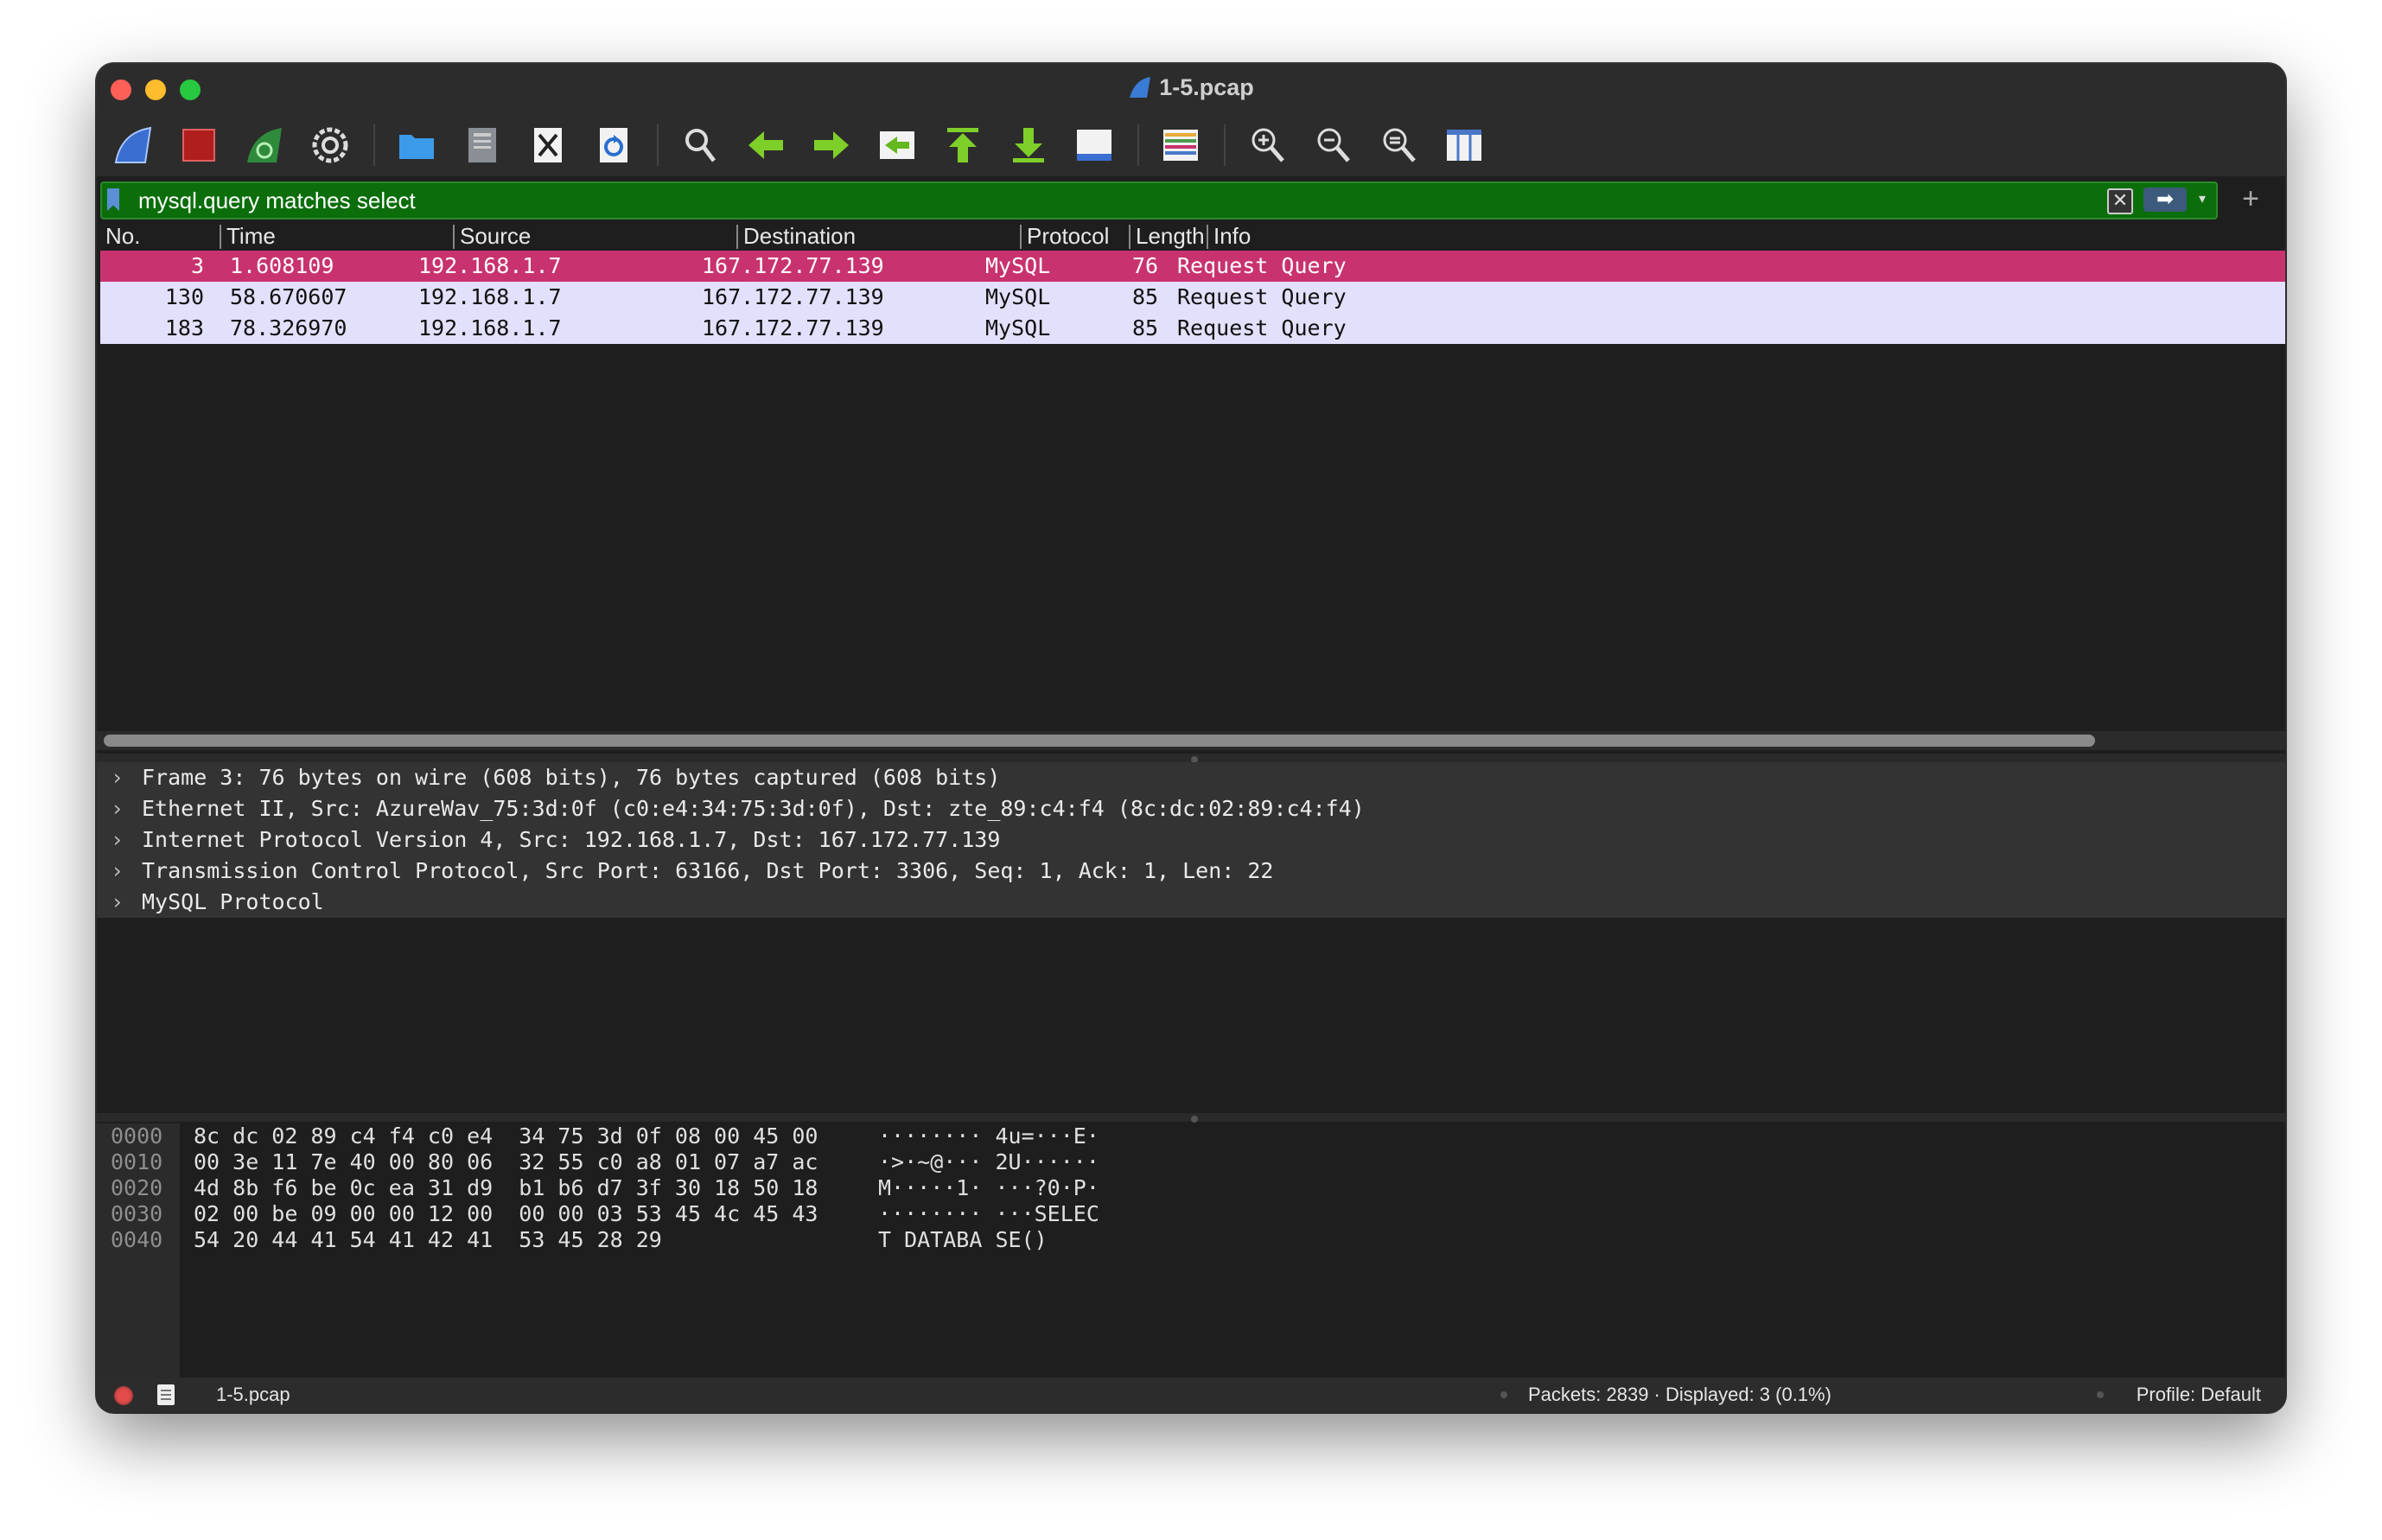 This screenshot has height=1540, width=2382. What do you see at coordinates (166, 1394) in the screenshot?
I see `capture-comment-icon` at bounding box center [166, 1394].